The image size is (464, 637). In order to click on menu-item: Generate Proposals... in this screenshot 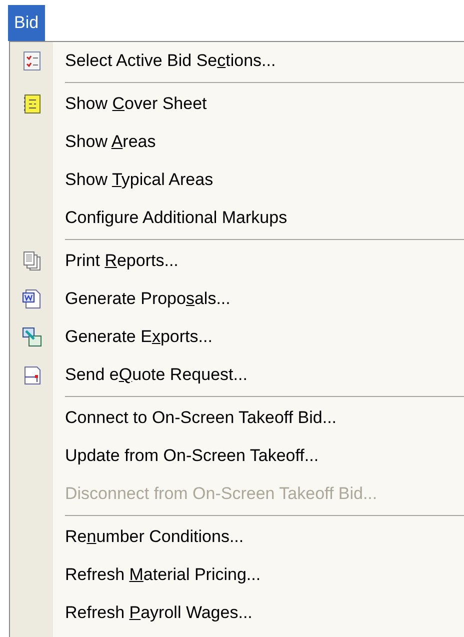, I will do `click(258, 299)`.